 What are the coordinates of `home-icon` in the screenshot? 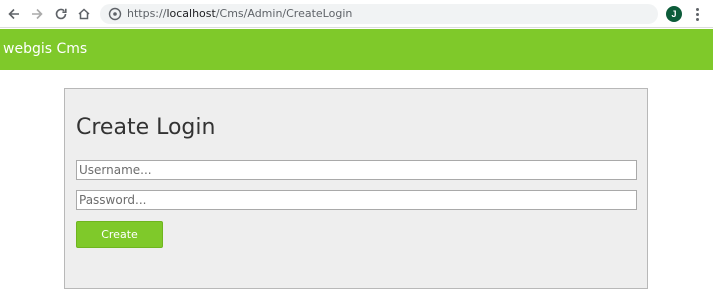 It's located at (84, 14).